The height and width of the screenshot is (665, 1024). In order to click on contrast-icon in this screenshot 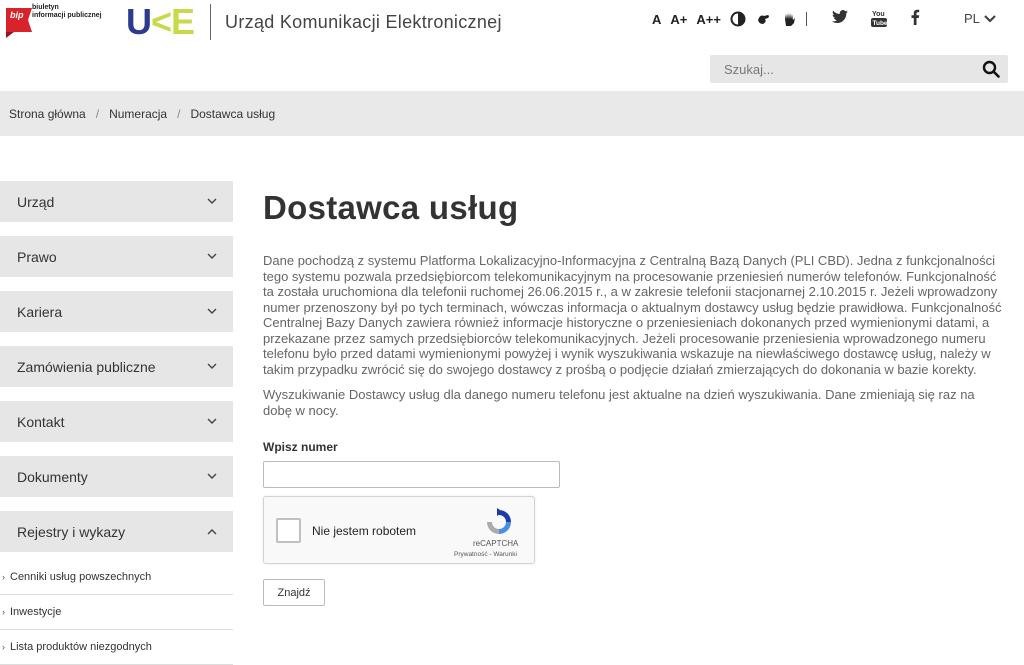, I will do `click(738, 19)`.